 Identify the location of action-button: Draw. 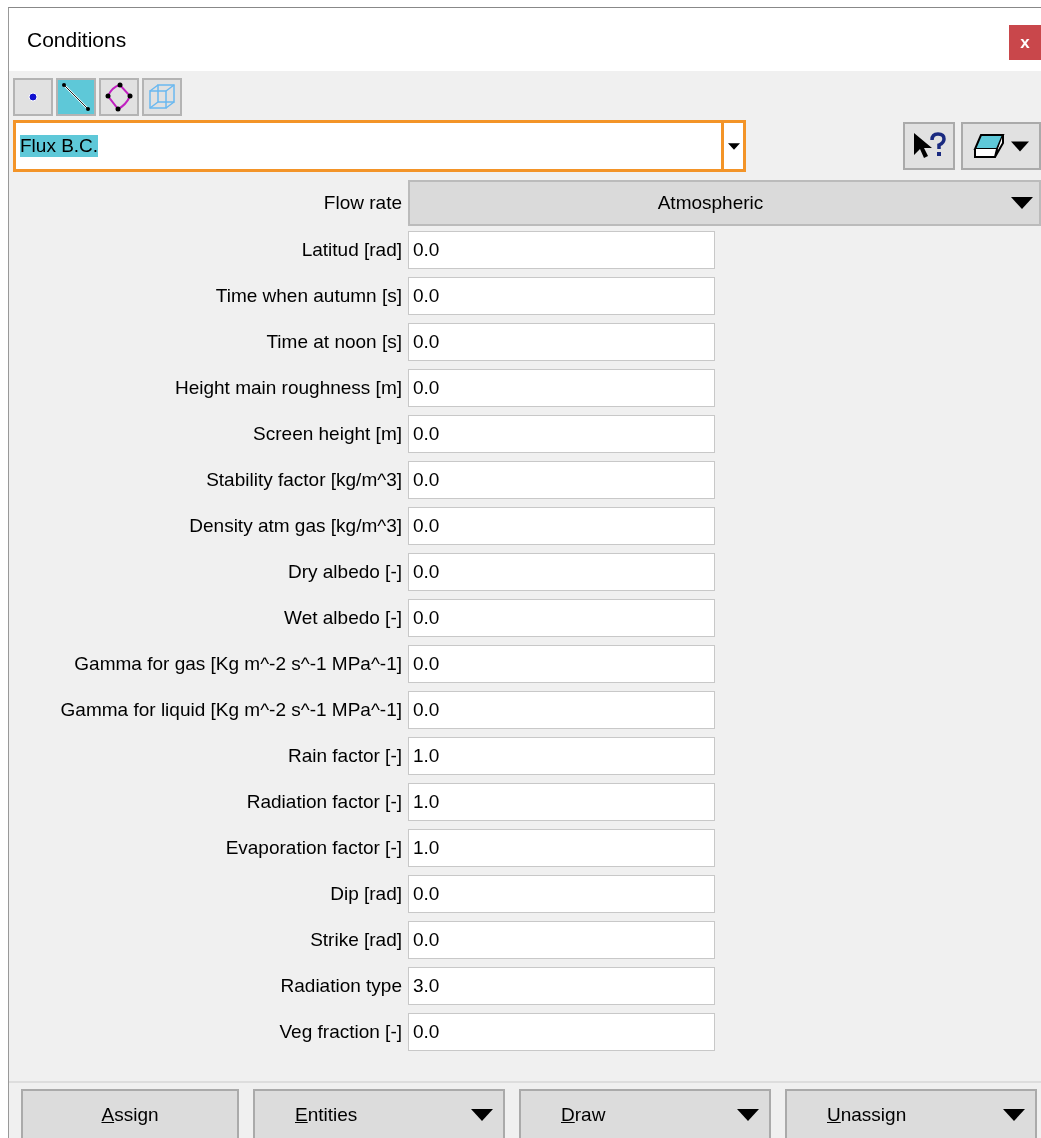
(645, 1113).